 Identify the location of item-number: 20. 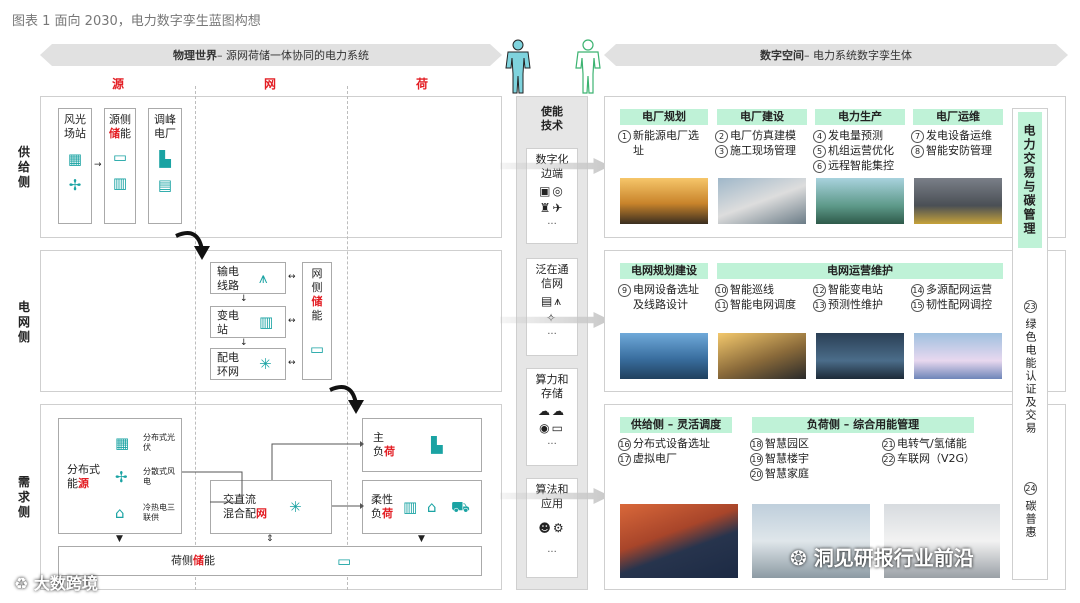
(756, 474).